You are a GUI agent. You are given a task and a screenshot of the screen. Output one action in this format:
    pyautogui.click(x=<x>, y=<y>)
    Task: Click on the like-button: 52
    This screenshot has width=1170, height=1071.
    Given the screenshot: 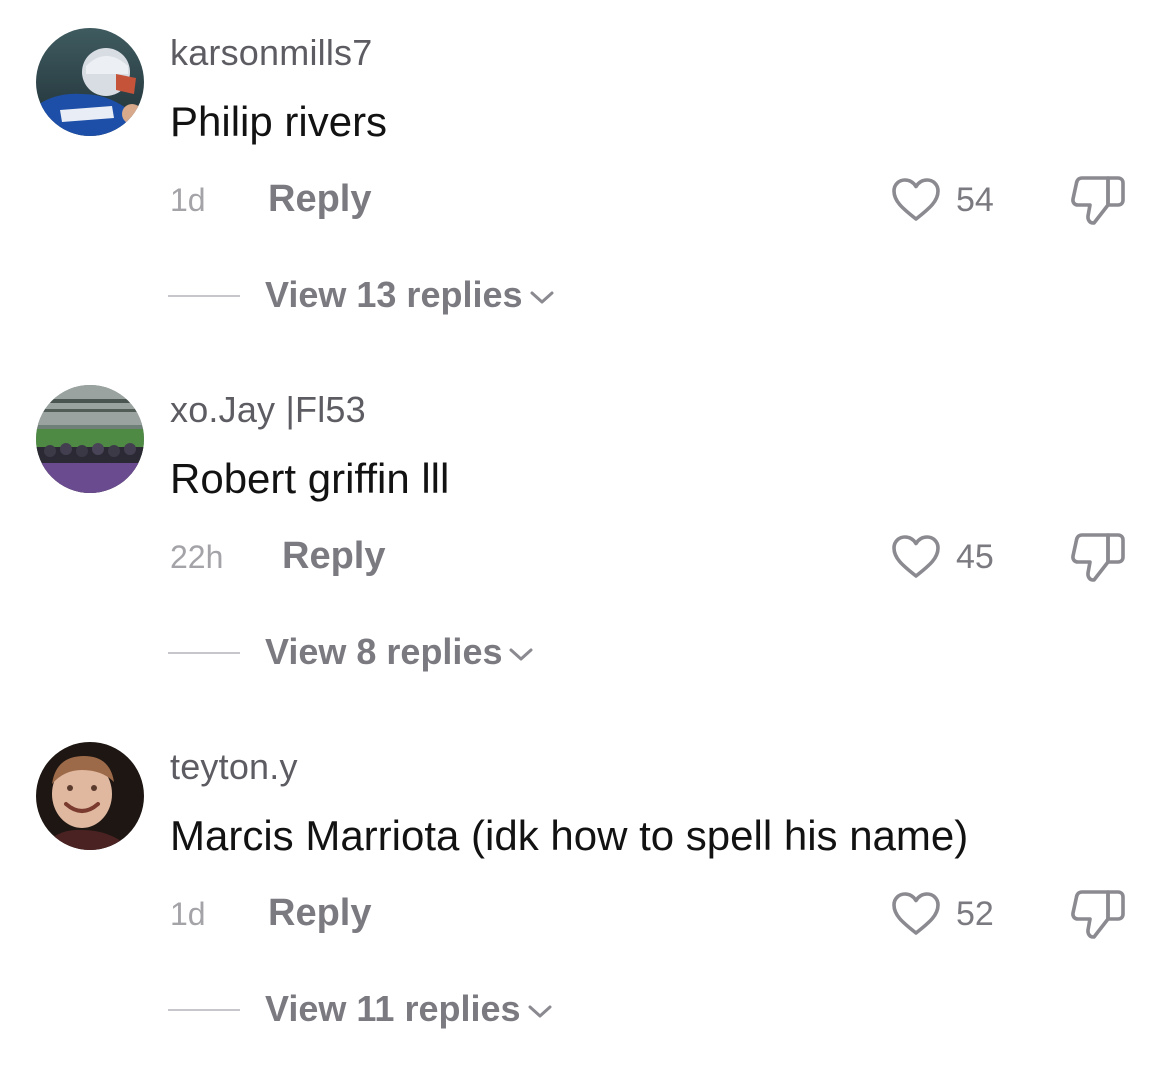 What is the action you would take?
    pyautogui.click(x=942, y=914)
    